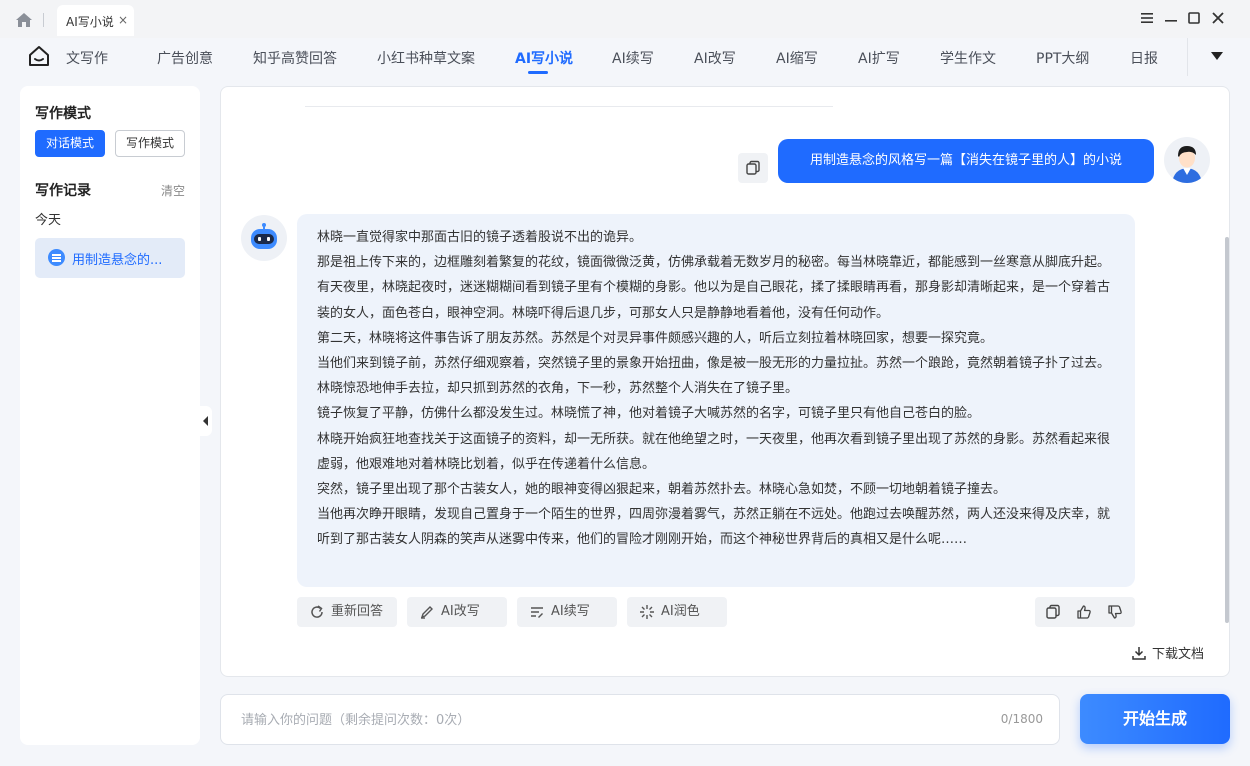 This screenshot has height=766, width=1250. What do you see at coordinates (625, 19) in the screenshot?
I see `title-bar: AI写小说 ×` at bounding box center [625, 19].